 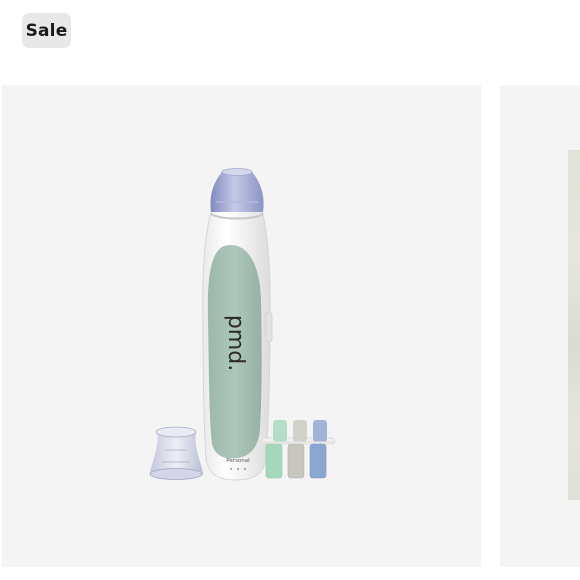 I want to click on device-label: Personal, so click(x=238, y=461).